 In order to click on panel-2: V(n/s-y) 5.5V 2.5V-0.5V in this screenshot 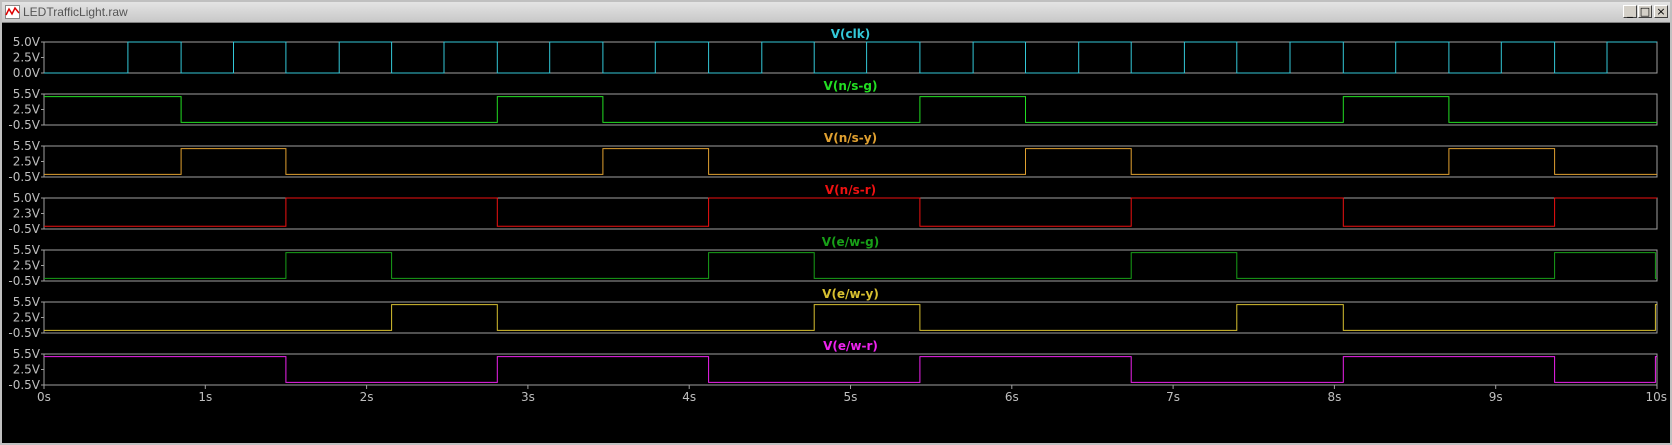, I will do `click(833, 157)`.